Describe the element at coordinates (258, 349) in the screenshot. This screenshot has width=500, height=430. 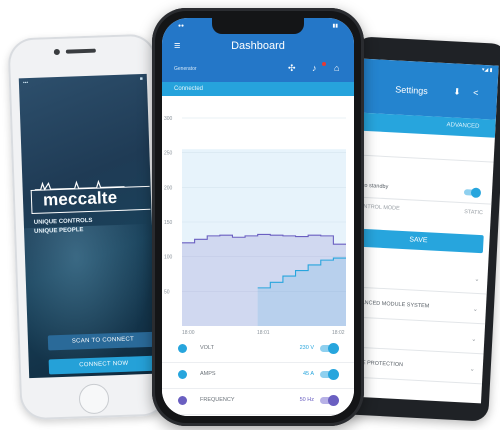
I see `list-item: VOLT 230 V` at that location.